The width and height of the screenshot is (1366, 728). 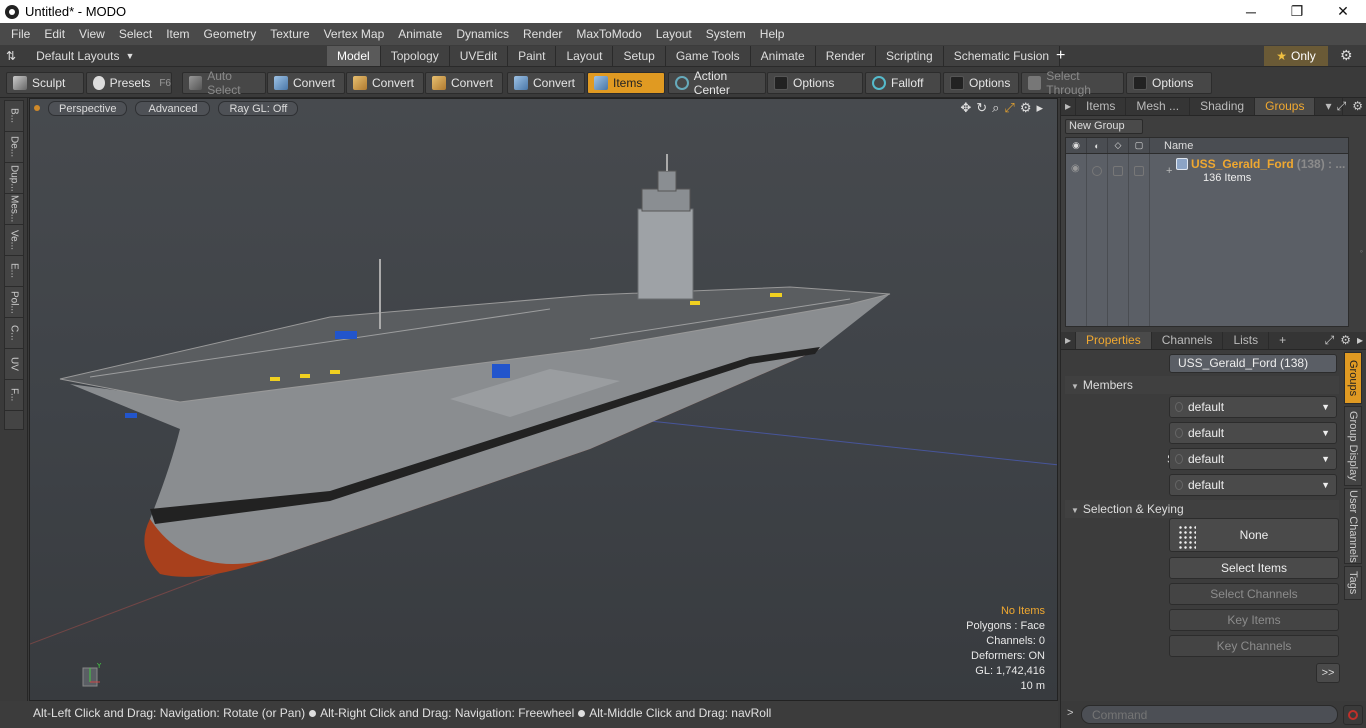 What do you see at coordinates (1072, 83) in the screenshot?
I see `select-through-button: Select Through` at bounding box center [1072, 83].